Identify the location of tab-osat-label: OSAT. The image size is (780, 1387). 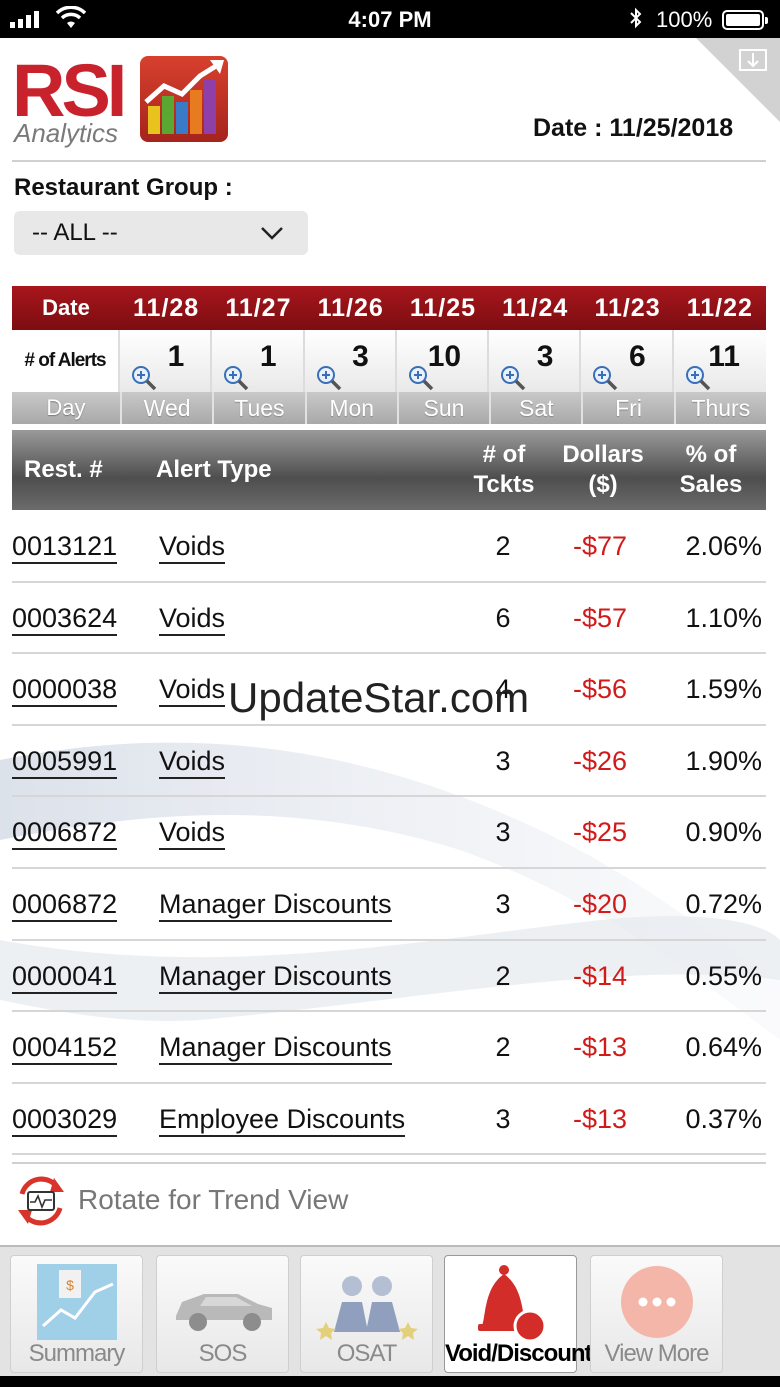
(367, 1353).